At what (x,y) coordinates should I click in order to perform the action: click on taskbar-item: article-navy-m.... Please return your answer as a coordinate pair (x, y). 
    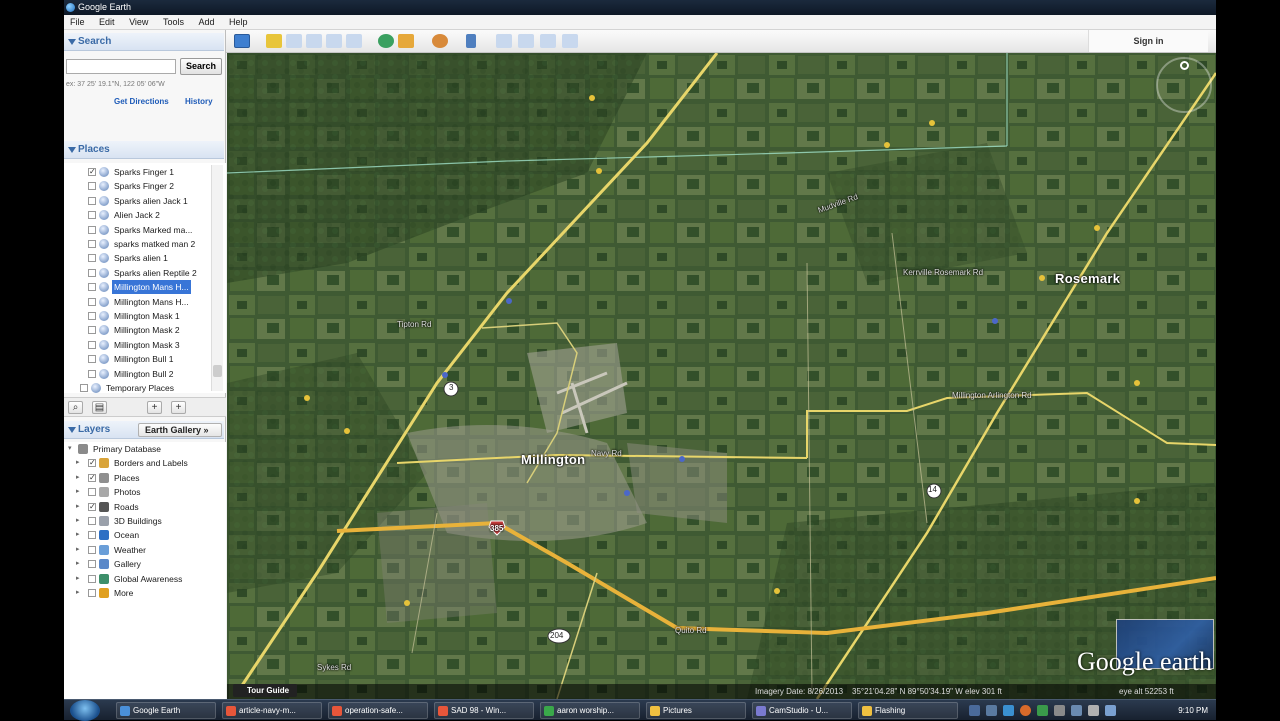
    Looking at the image, I should click on (272, 710).